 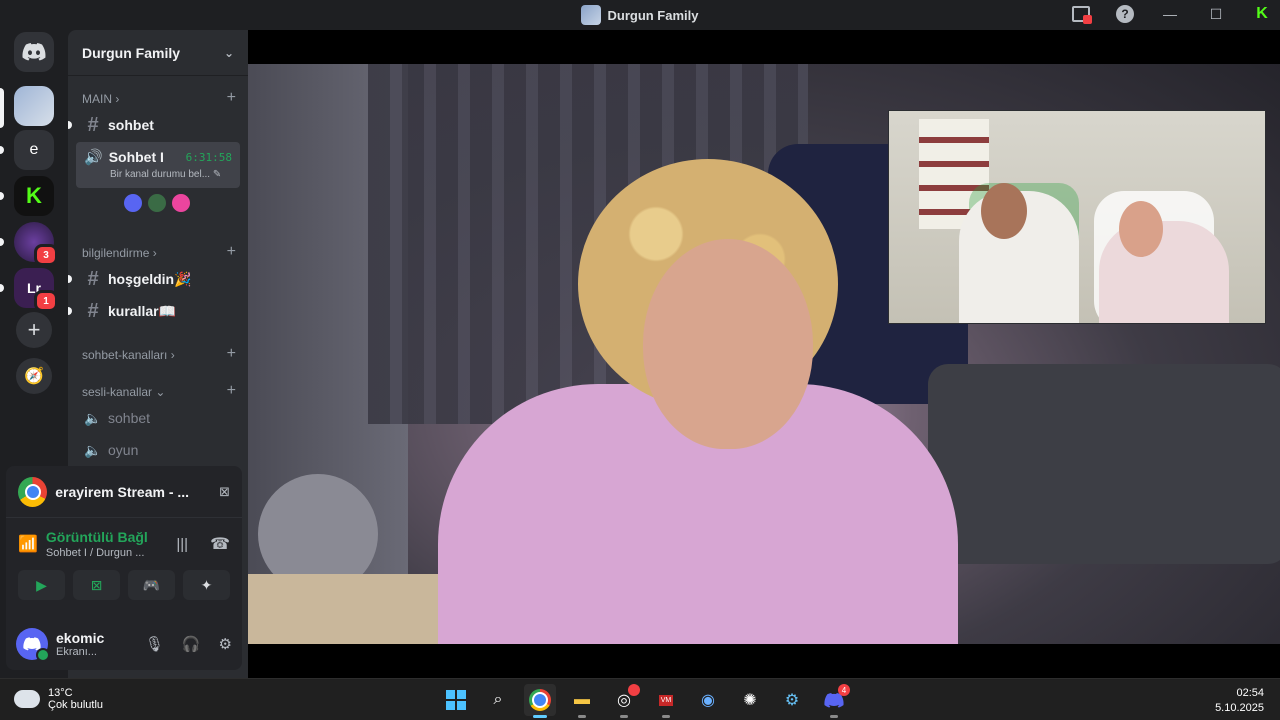 I want to click on video-person-face, so click(x=728, y=344).